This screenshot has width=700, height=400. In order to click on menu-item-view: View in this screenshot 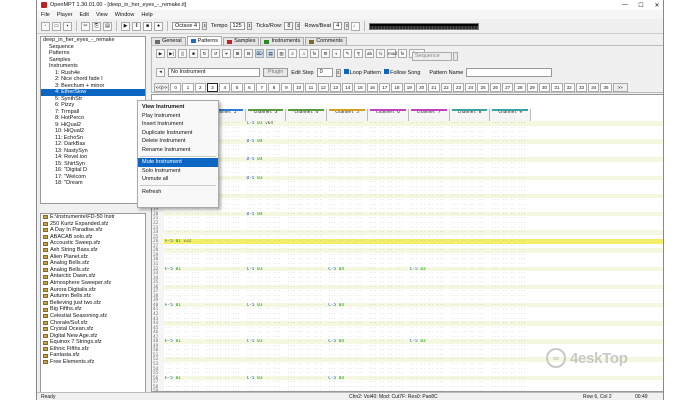, I will do `click(102, 15)`.